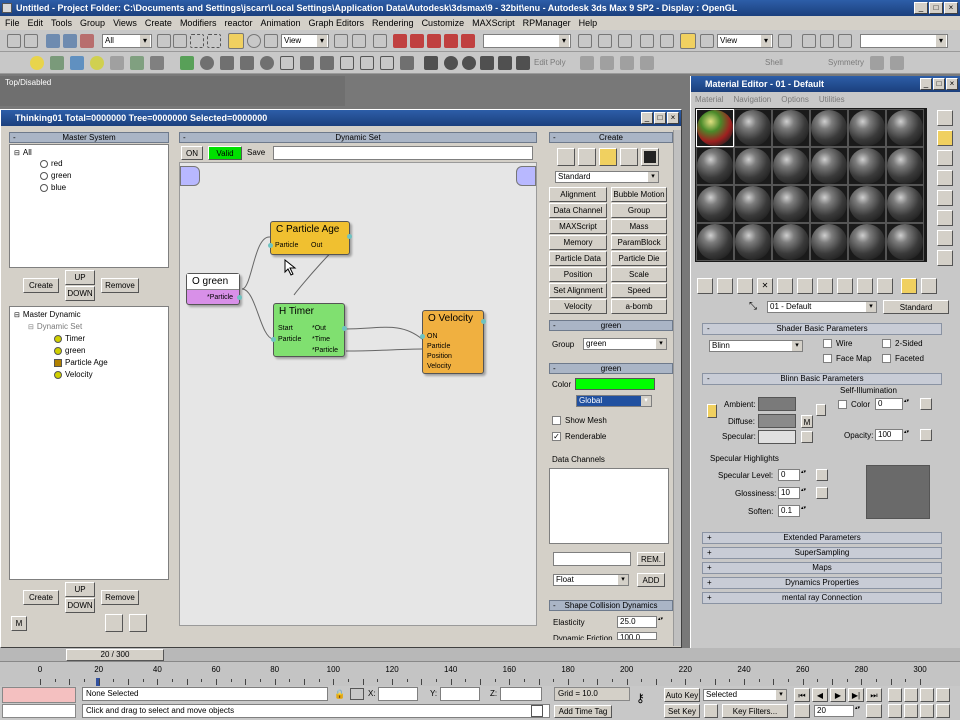  Describe the element at coordinates (417, 41) in the screenshot. I see `percent-snap-icon` at that location.